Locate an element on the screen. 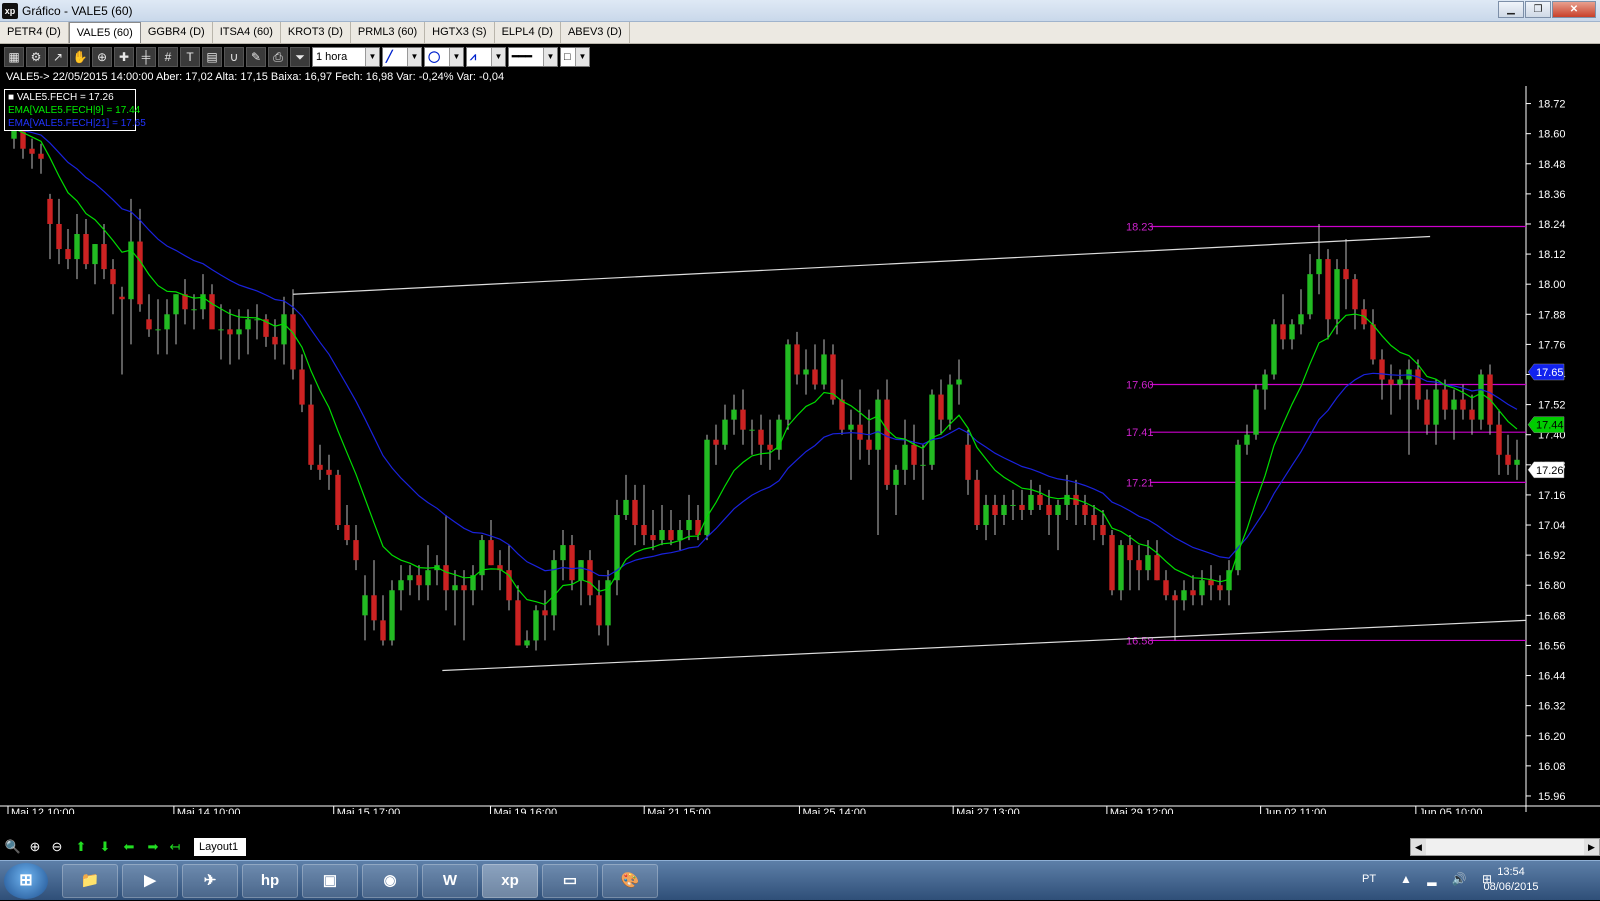  language-indicator: PT is located at coordinates (1369, 879).